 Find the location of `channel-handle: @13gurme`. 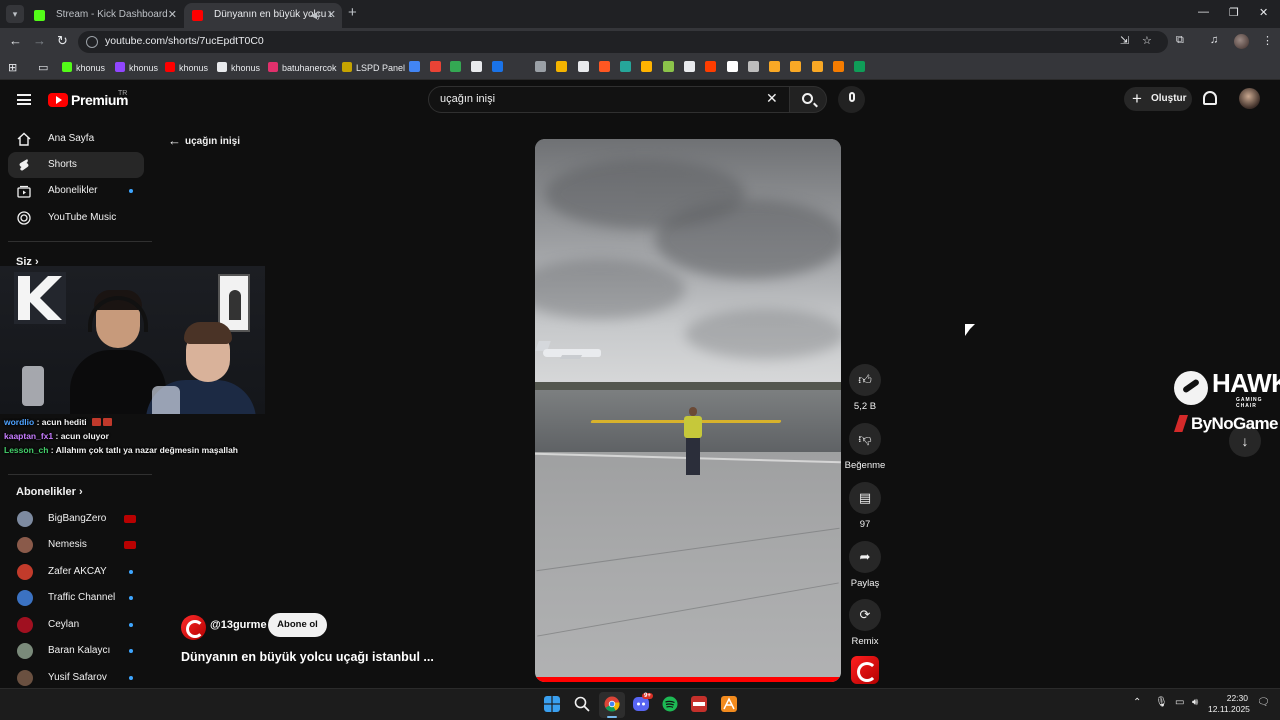

channel-handle: @13gurme is located at coordinates (238, 625).